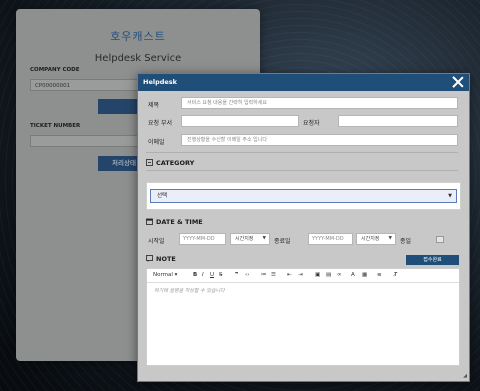  I want to click on category-heading: CATEGORY, so click(170, 163).